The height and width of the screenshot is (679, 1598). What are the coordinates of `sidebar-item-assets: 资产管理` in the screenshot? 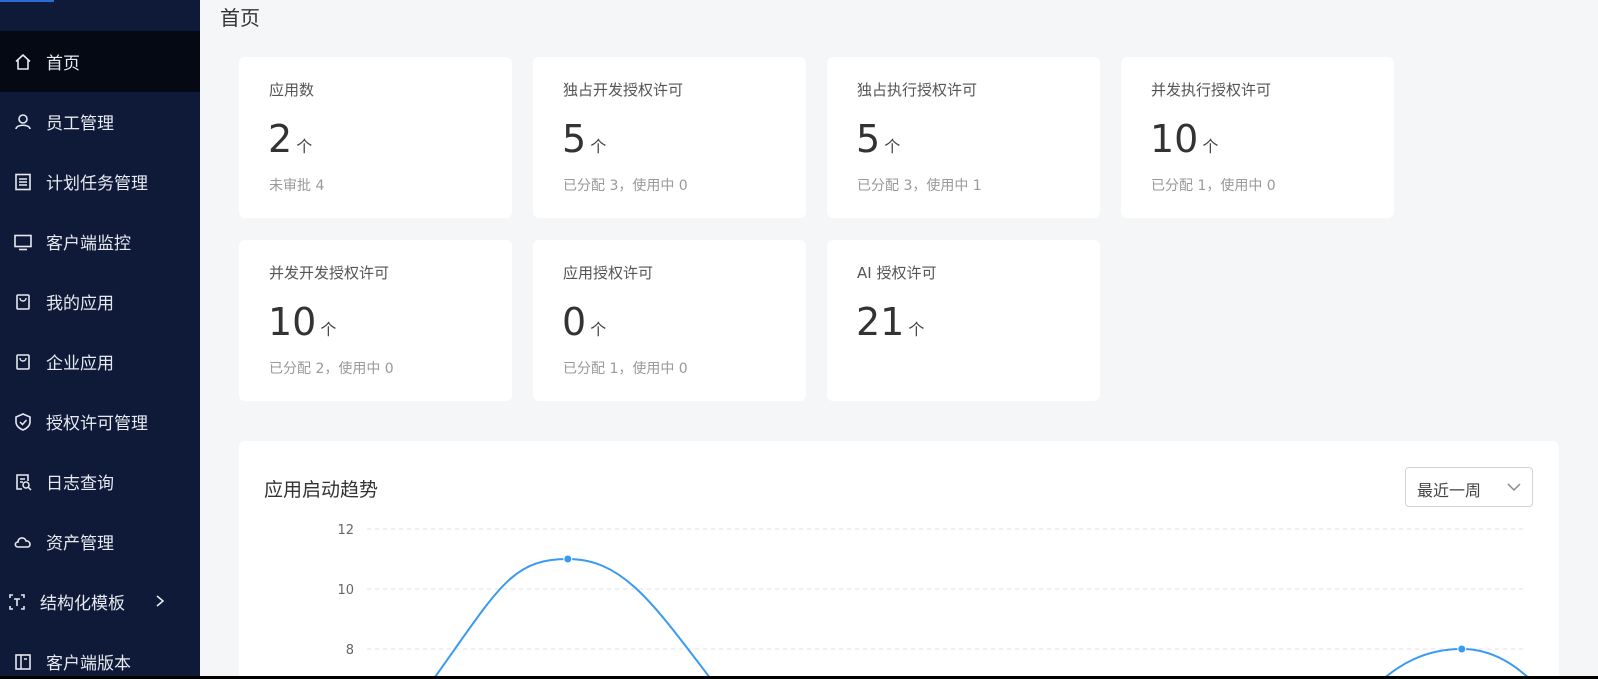 It's located at (100, 541).